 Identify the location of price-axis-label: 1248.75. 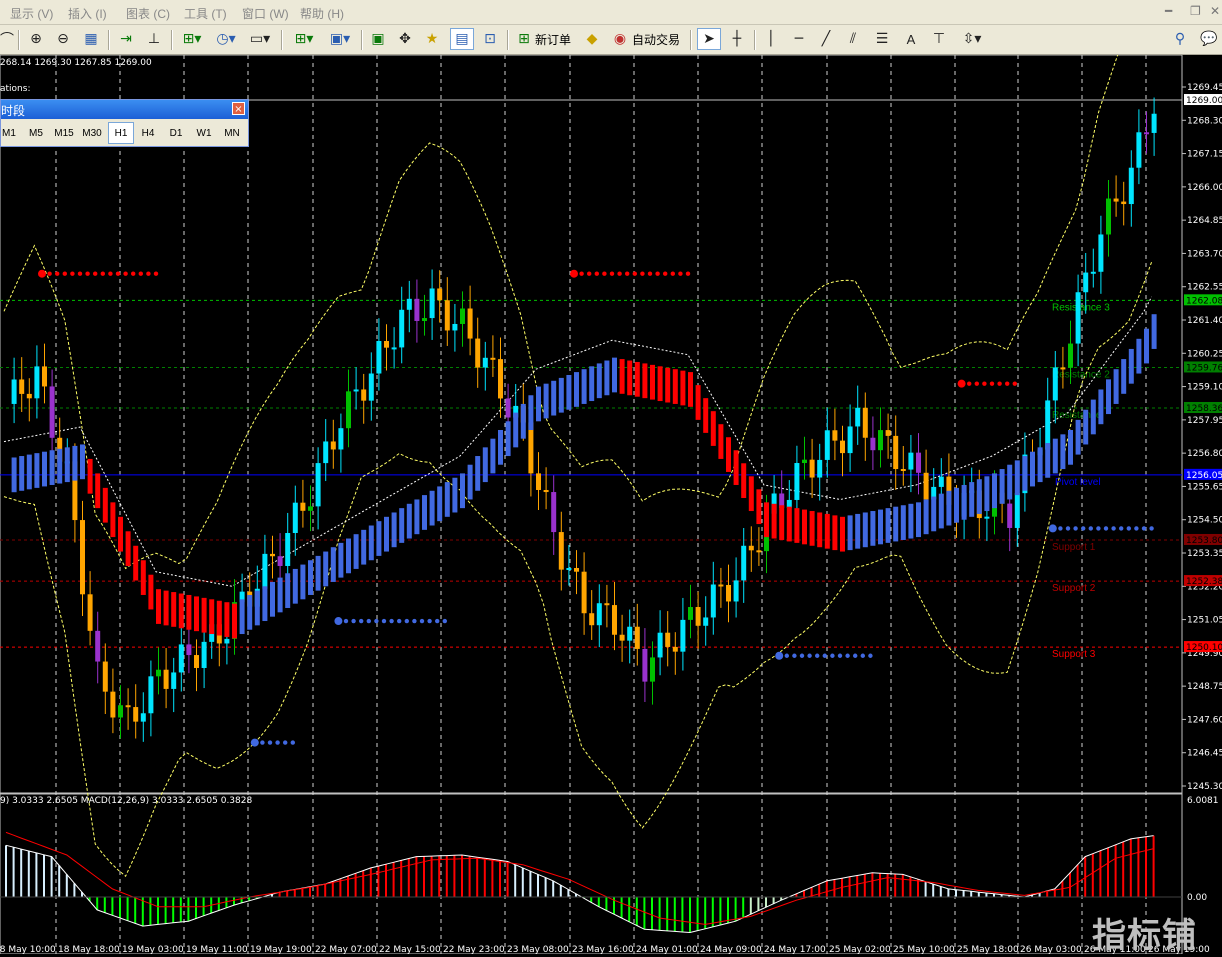
(1204, 687).